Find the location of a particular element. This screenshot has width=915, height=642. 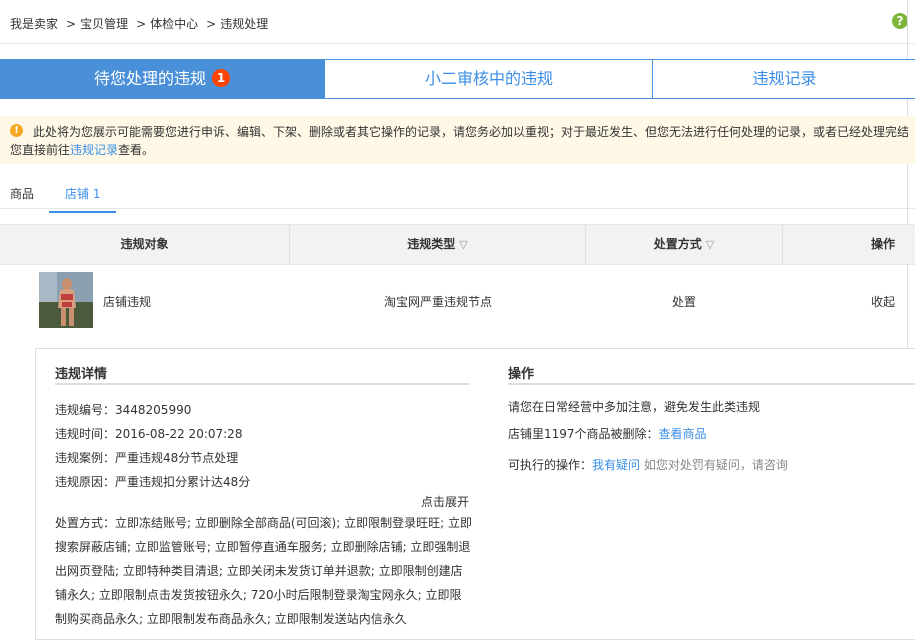

question-hint: 如您对处罚有疑问，请咨询 is located at coordinates (715, 465).